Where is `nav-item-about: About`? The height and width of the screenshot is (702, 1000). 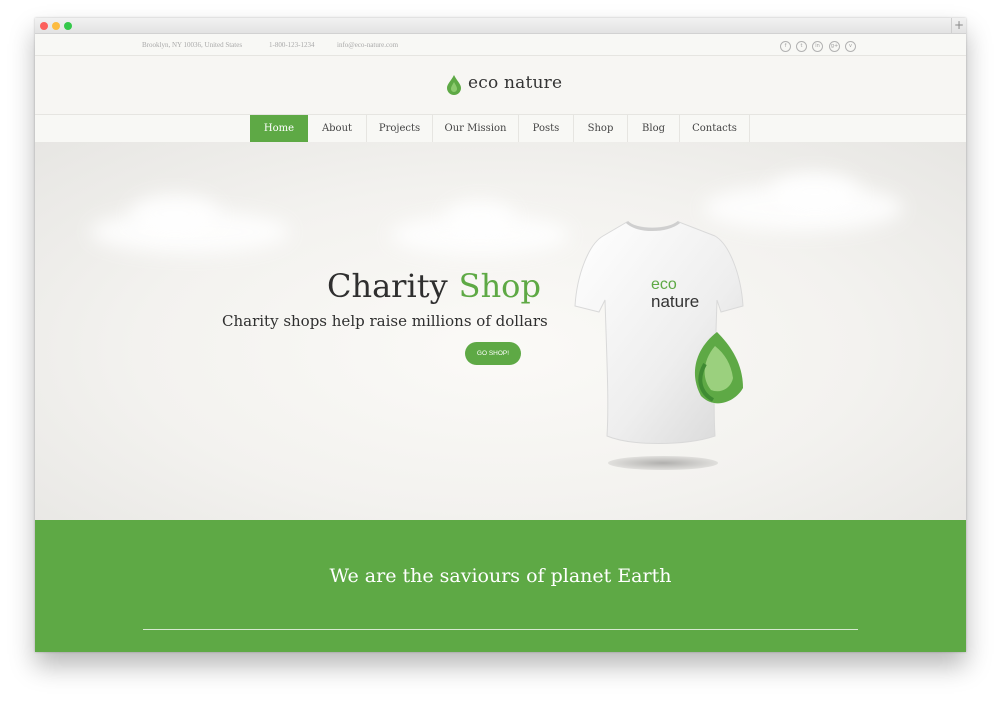 nav-item-about: About is located at coordinates (337, 128).